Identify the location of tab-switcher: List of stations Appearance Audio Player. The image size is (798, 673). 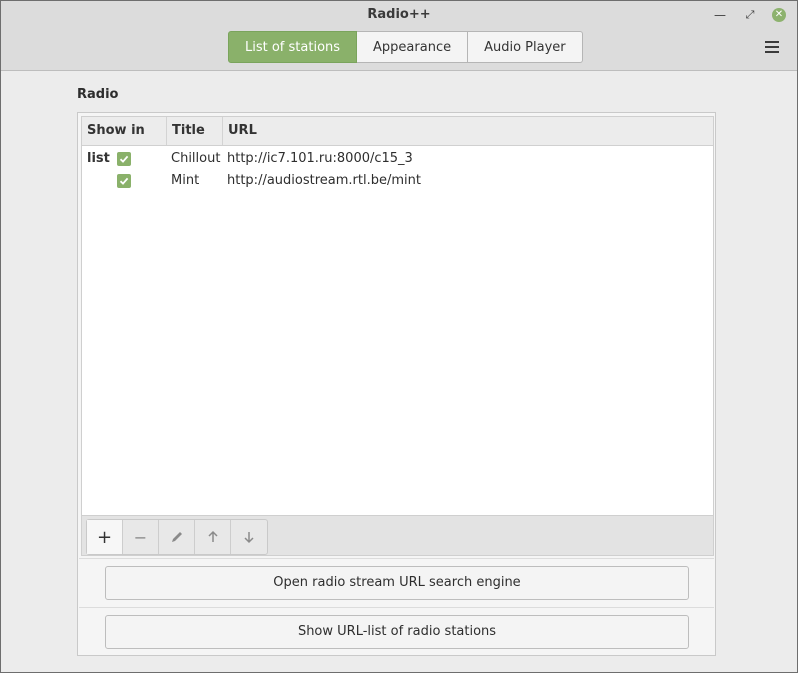
(405, 47).